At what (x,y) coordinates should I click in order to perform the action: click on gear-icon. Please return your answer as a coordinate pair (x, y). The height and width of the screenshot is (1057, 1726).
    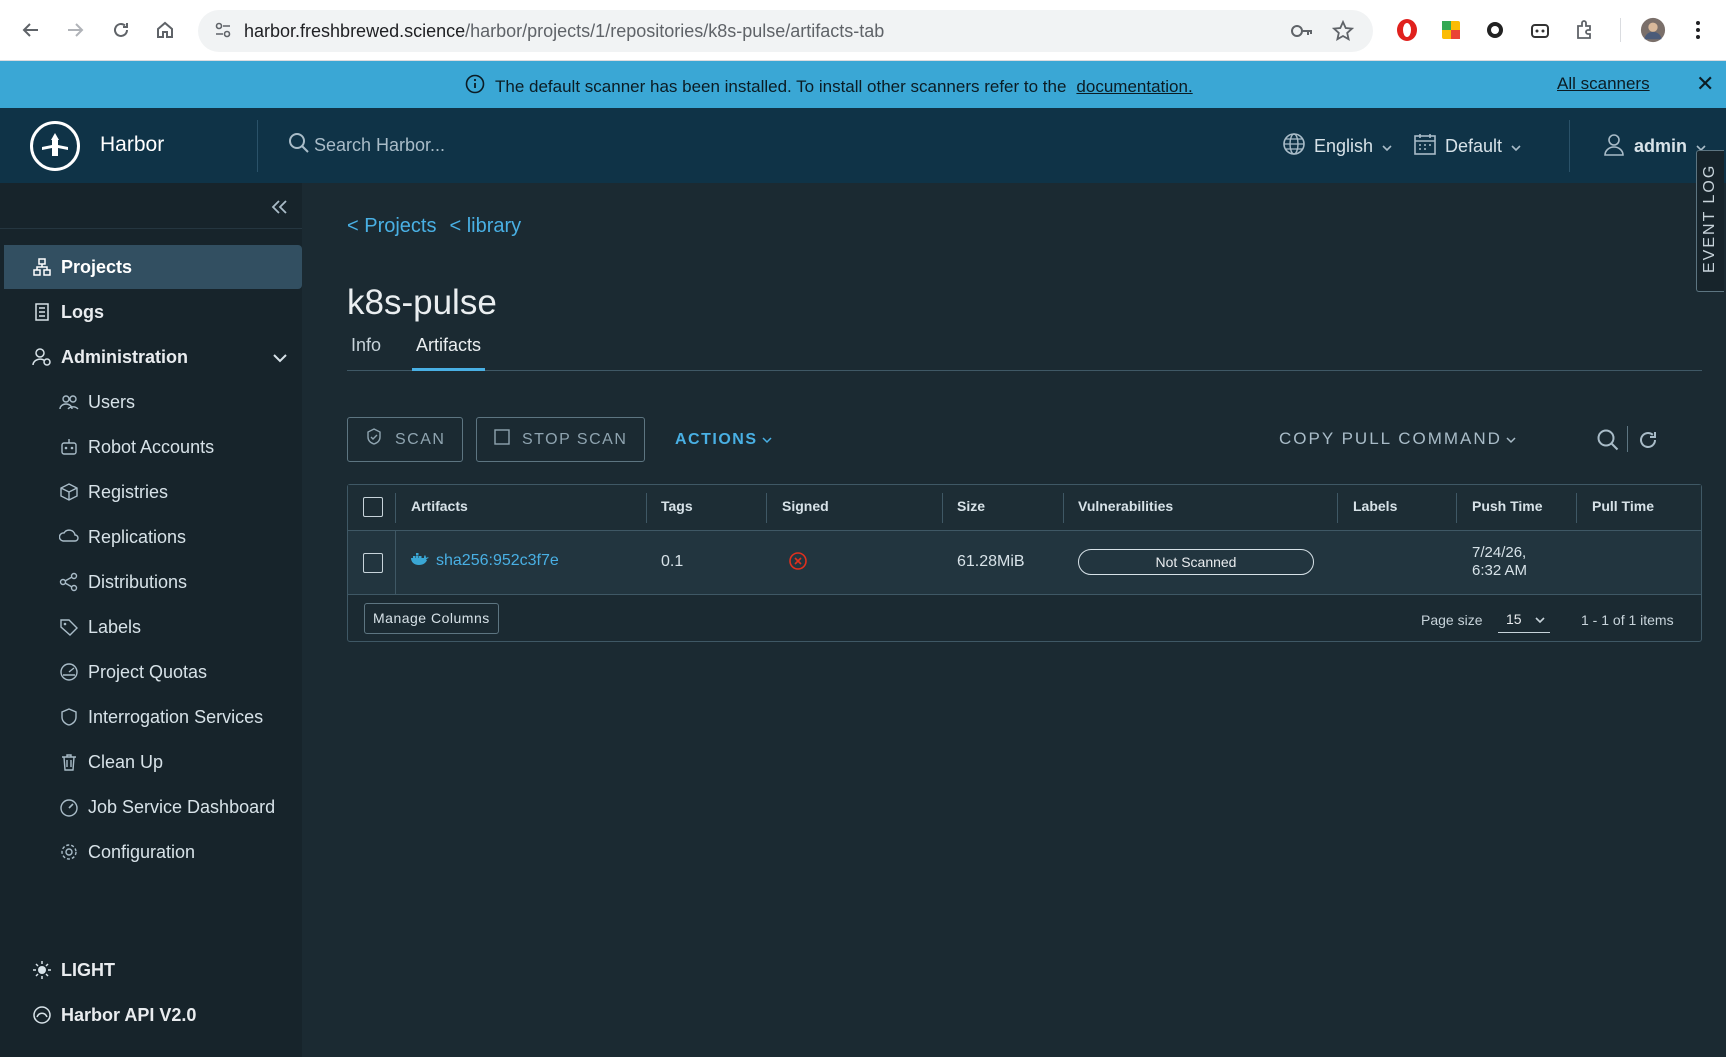
    Looking at the image, I should click on (69, 852).